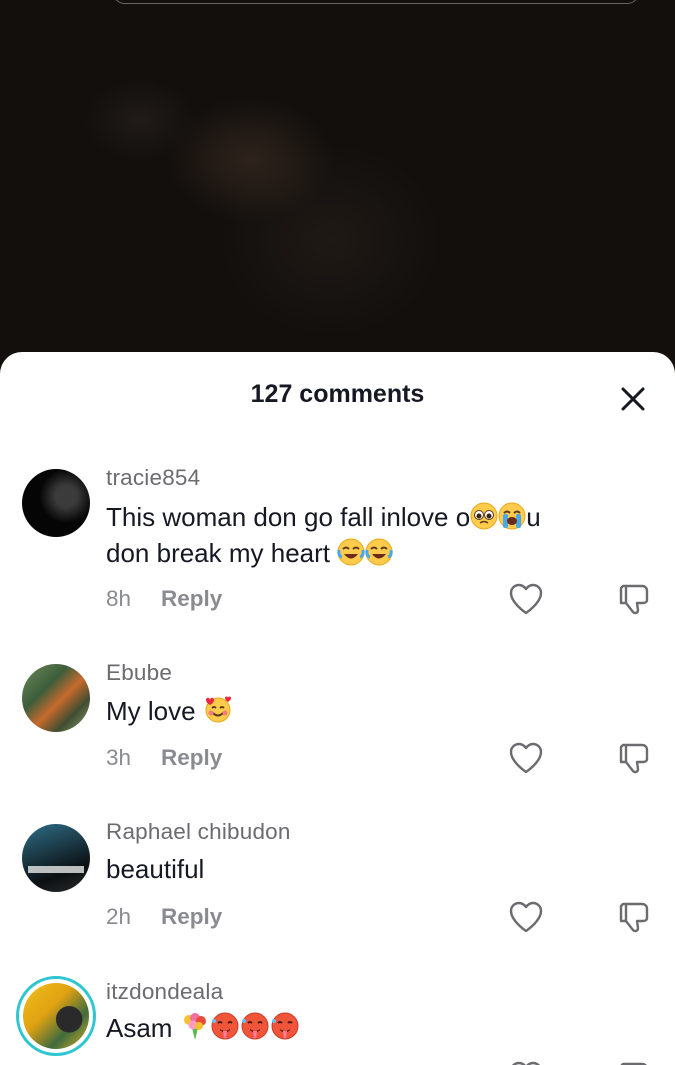  Describe the element at coordinates (366, 711) in the screenshot. I see `comment-text: My love` at that location.